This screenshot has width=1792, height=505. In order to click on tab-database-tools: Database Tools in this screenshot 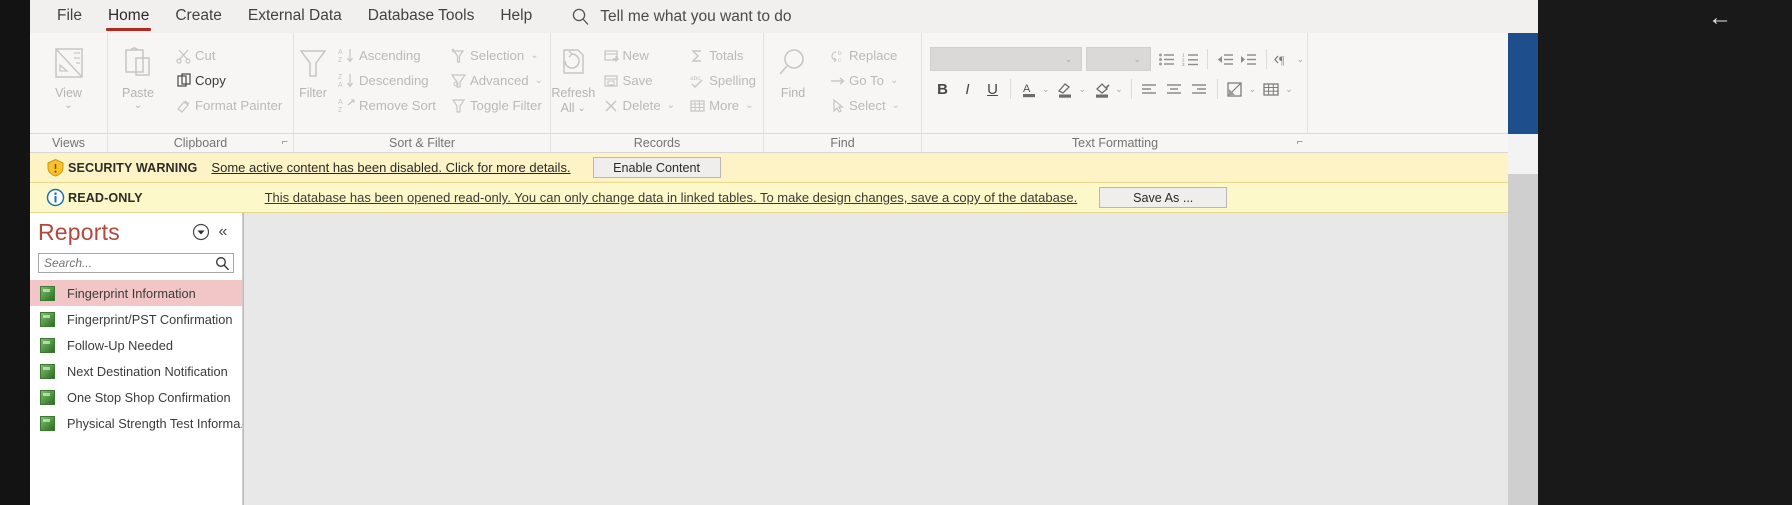, I will do `click(421, 17)`.